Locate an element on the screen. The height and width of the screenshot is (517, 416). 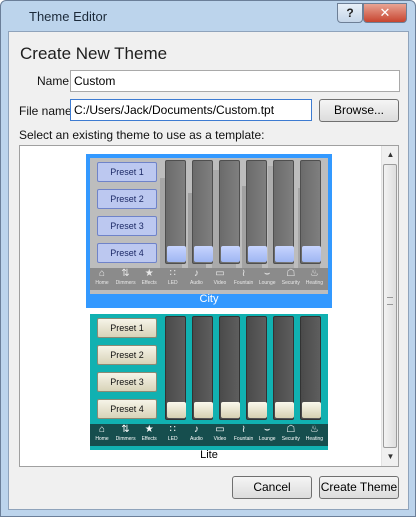
theme-name-city: City is located at coordinates (209, 299).